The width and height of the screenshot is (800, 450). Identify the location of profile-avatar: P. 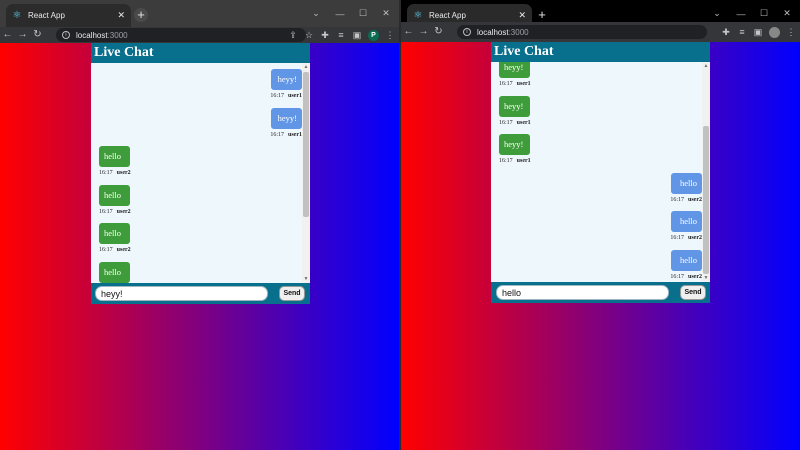
(373, 35).